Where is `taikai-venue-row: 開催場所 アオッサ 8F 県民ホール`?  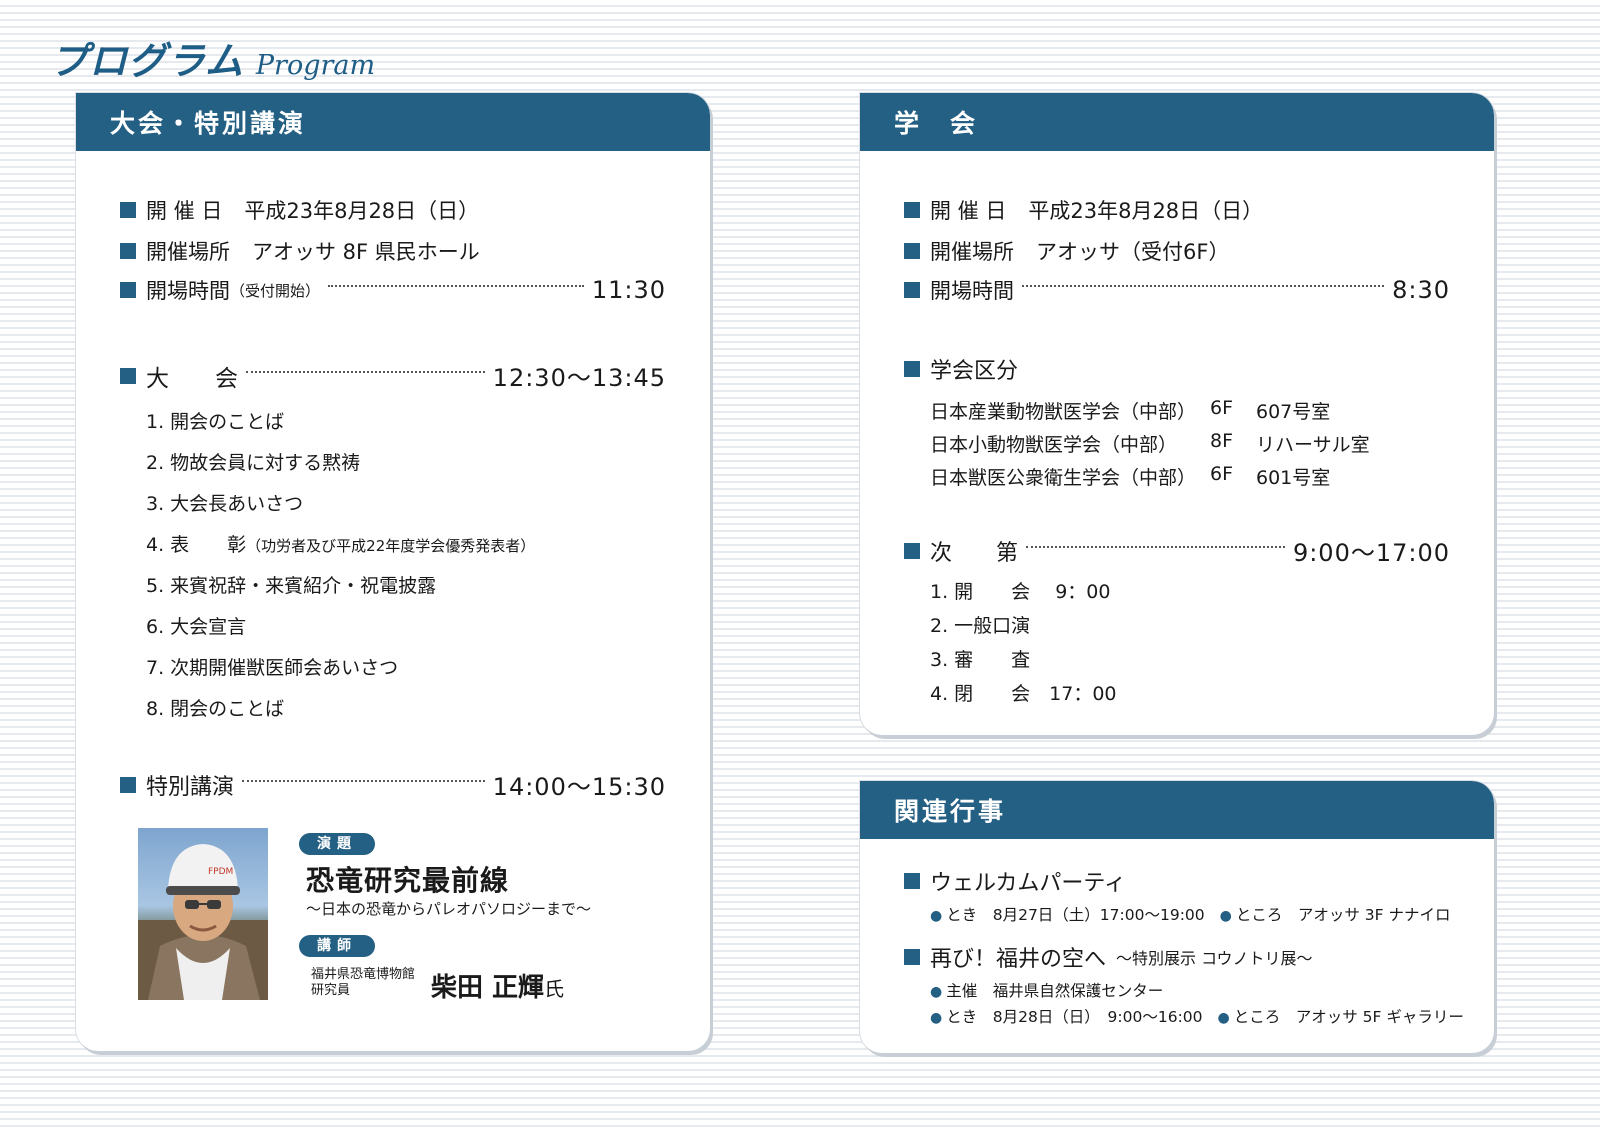 taikai-venue-row: 開催場所 アオッサ 8F 県民ホール is located at coordinates (300, 251).